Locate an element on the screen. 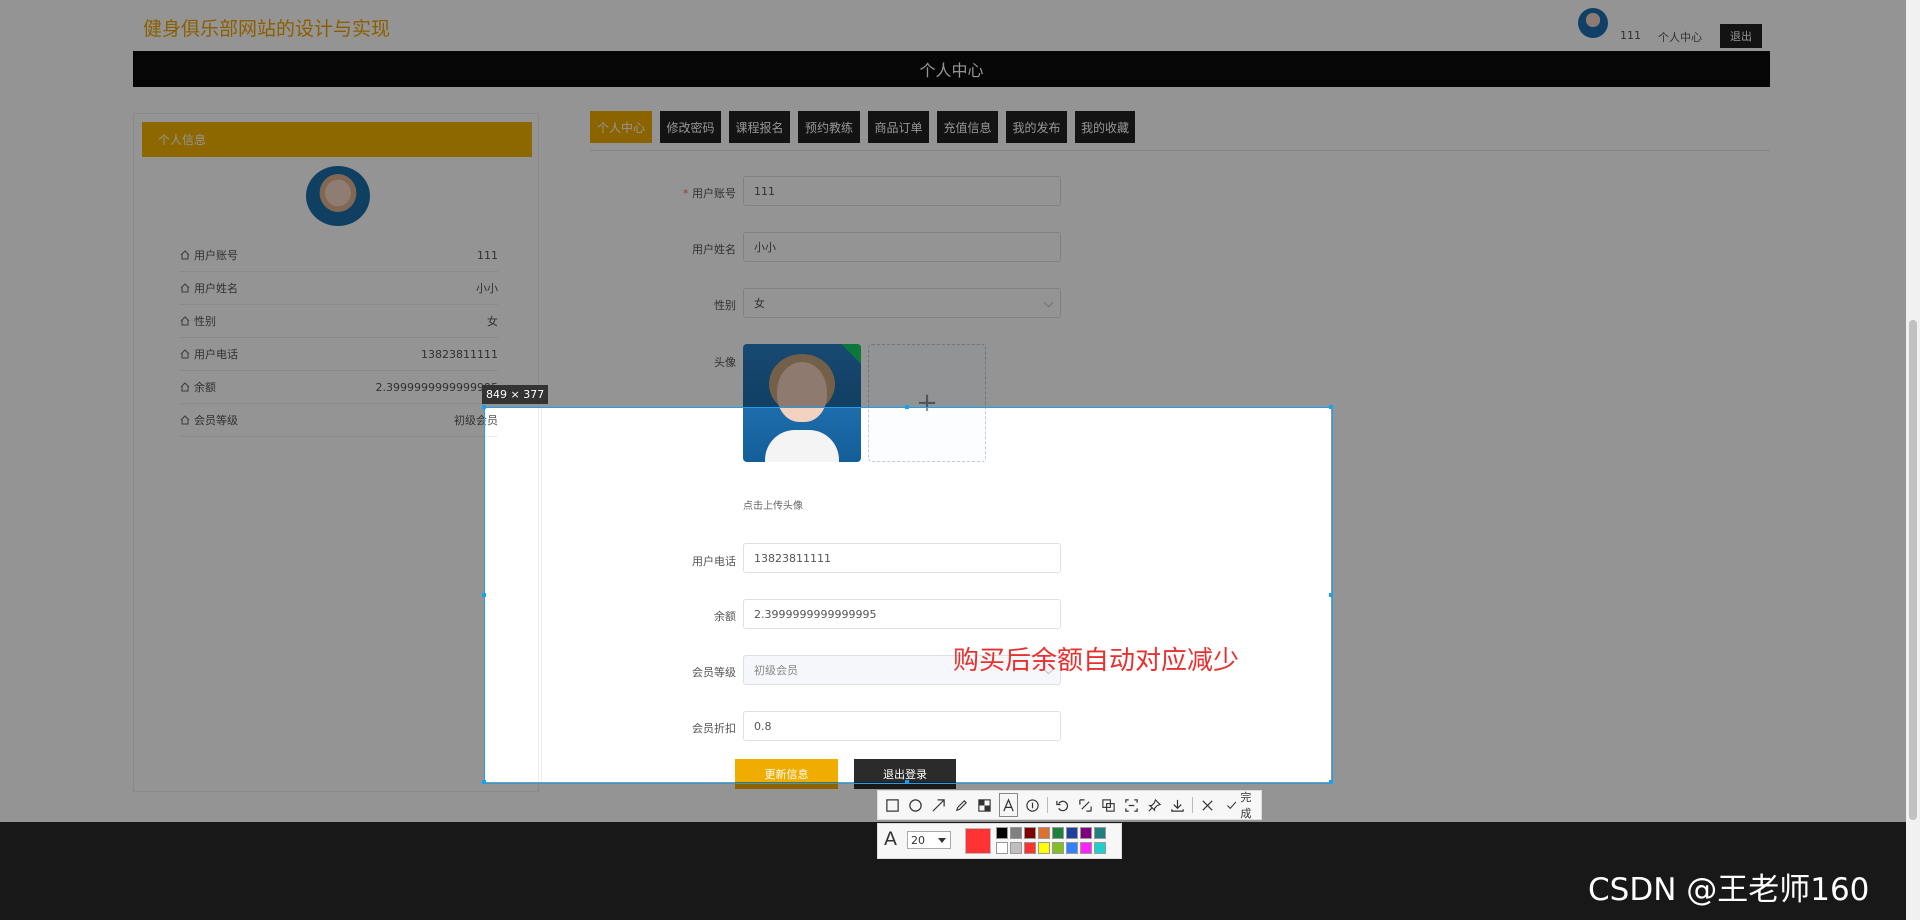 Image resolution: width=1920 pixels, height=920 pixels. overlay-mask-right is located at coordinates (1625, 594).